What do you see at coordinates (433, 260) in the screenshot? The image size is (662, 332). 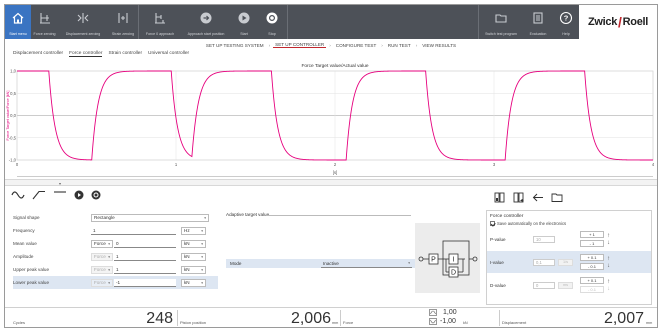 I see `pid-p-label: P` at bounding box center [433, 260].